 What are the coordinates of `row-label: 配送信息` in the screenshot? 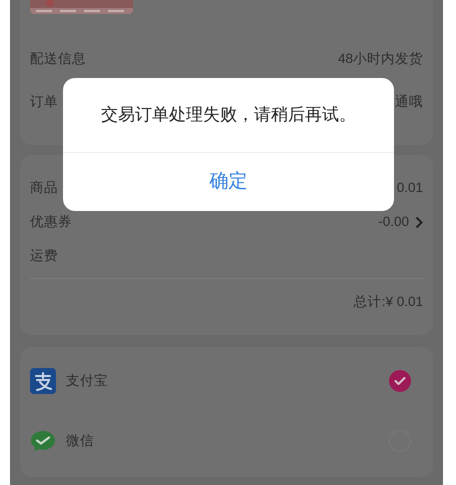 It's located at (58, 59).